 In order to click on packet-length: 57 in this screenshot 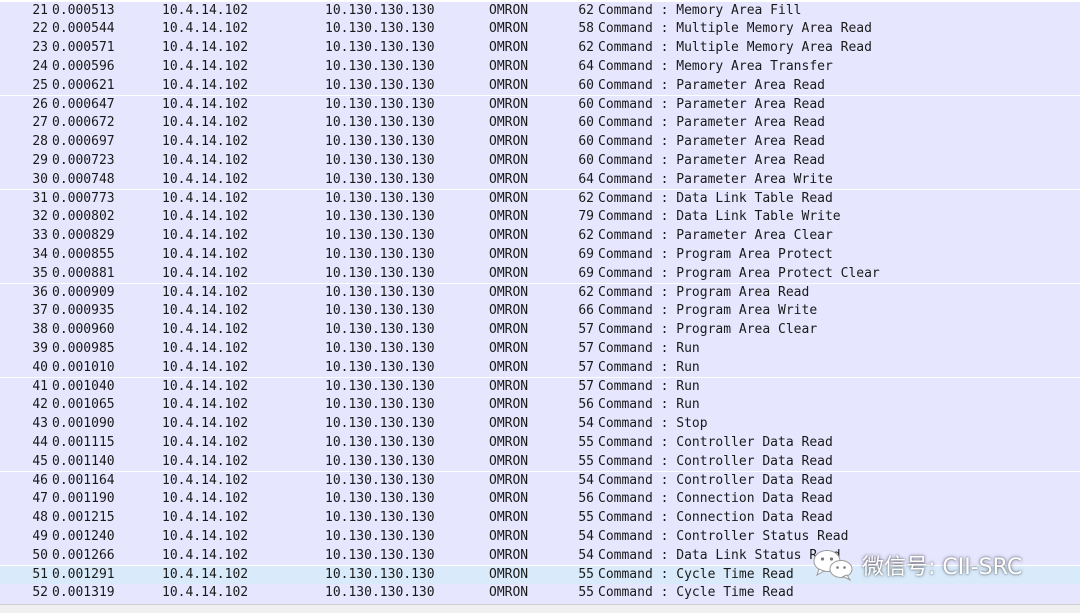, I will do `click(586, 367)`.